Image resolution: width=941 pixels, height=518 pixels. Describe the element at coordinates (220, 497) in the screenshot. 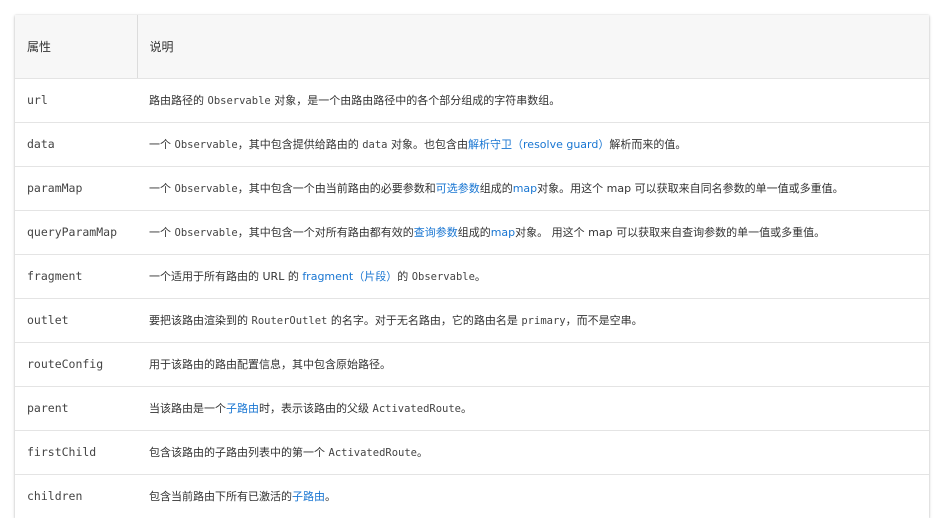

I see `description-text: 包含当前路由下所有已激活的` at that location.